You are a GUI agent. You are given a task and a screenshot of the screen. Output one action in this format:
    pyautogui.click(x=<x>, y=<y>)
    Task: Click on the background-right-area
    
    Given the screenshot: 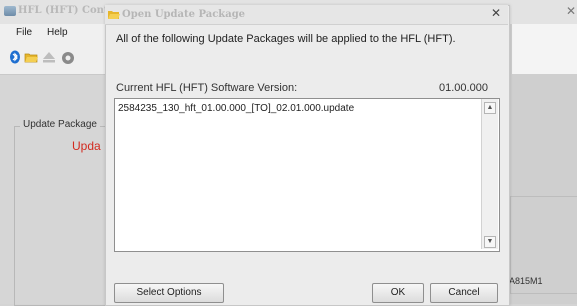 What is the action you would take?
    pyautogui.click(x=544, y=49)
    